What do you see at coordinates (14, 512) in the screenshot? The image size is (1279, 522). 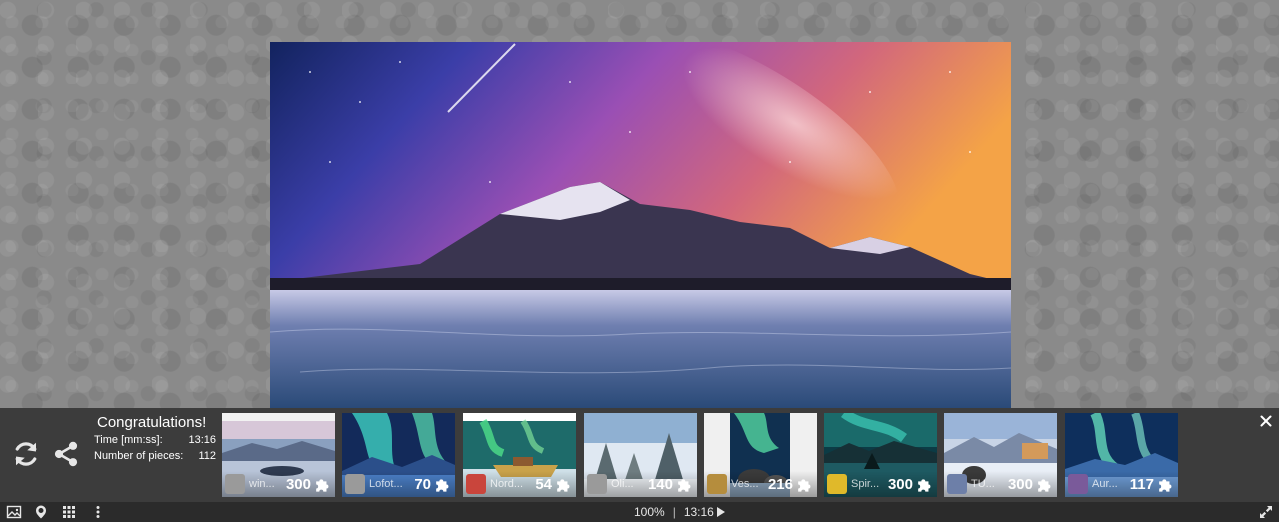 I see `image-icon` at bounding box center [14, 512].